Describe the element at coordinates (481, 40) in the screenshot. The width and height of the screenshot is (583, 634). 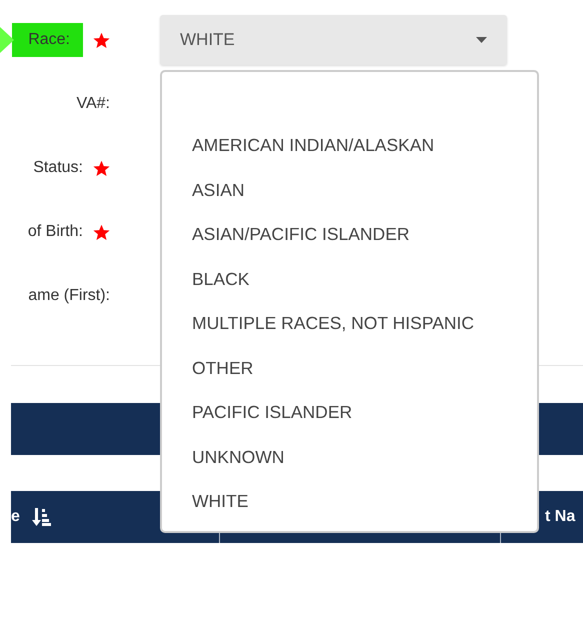
I see `caret-icon` at that location.